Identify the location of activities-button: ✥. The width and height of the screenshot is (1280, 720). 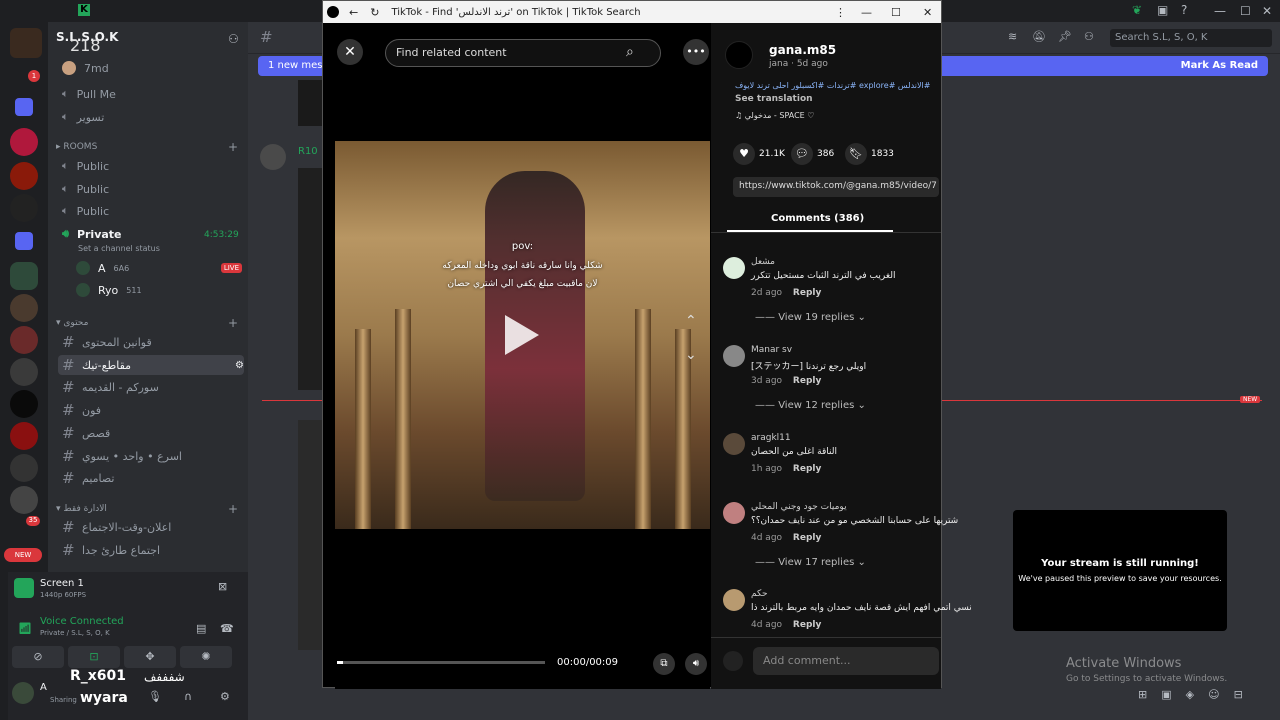
(150, 657).